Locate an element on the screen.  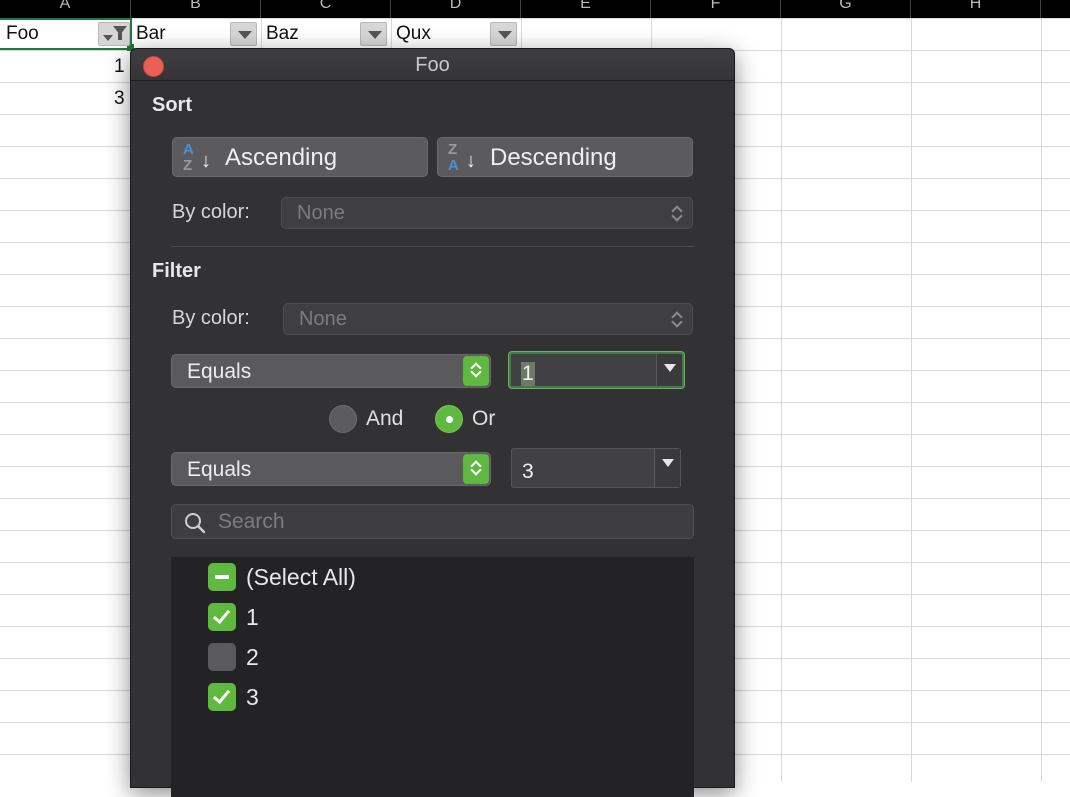
column-header-b: B is located at coordinates (196, 9).